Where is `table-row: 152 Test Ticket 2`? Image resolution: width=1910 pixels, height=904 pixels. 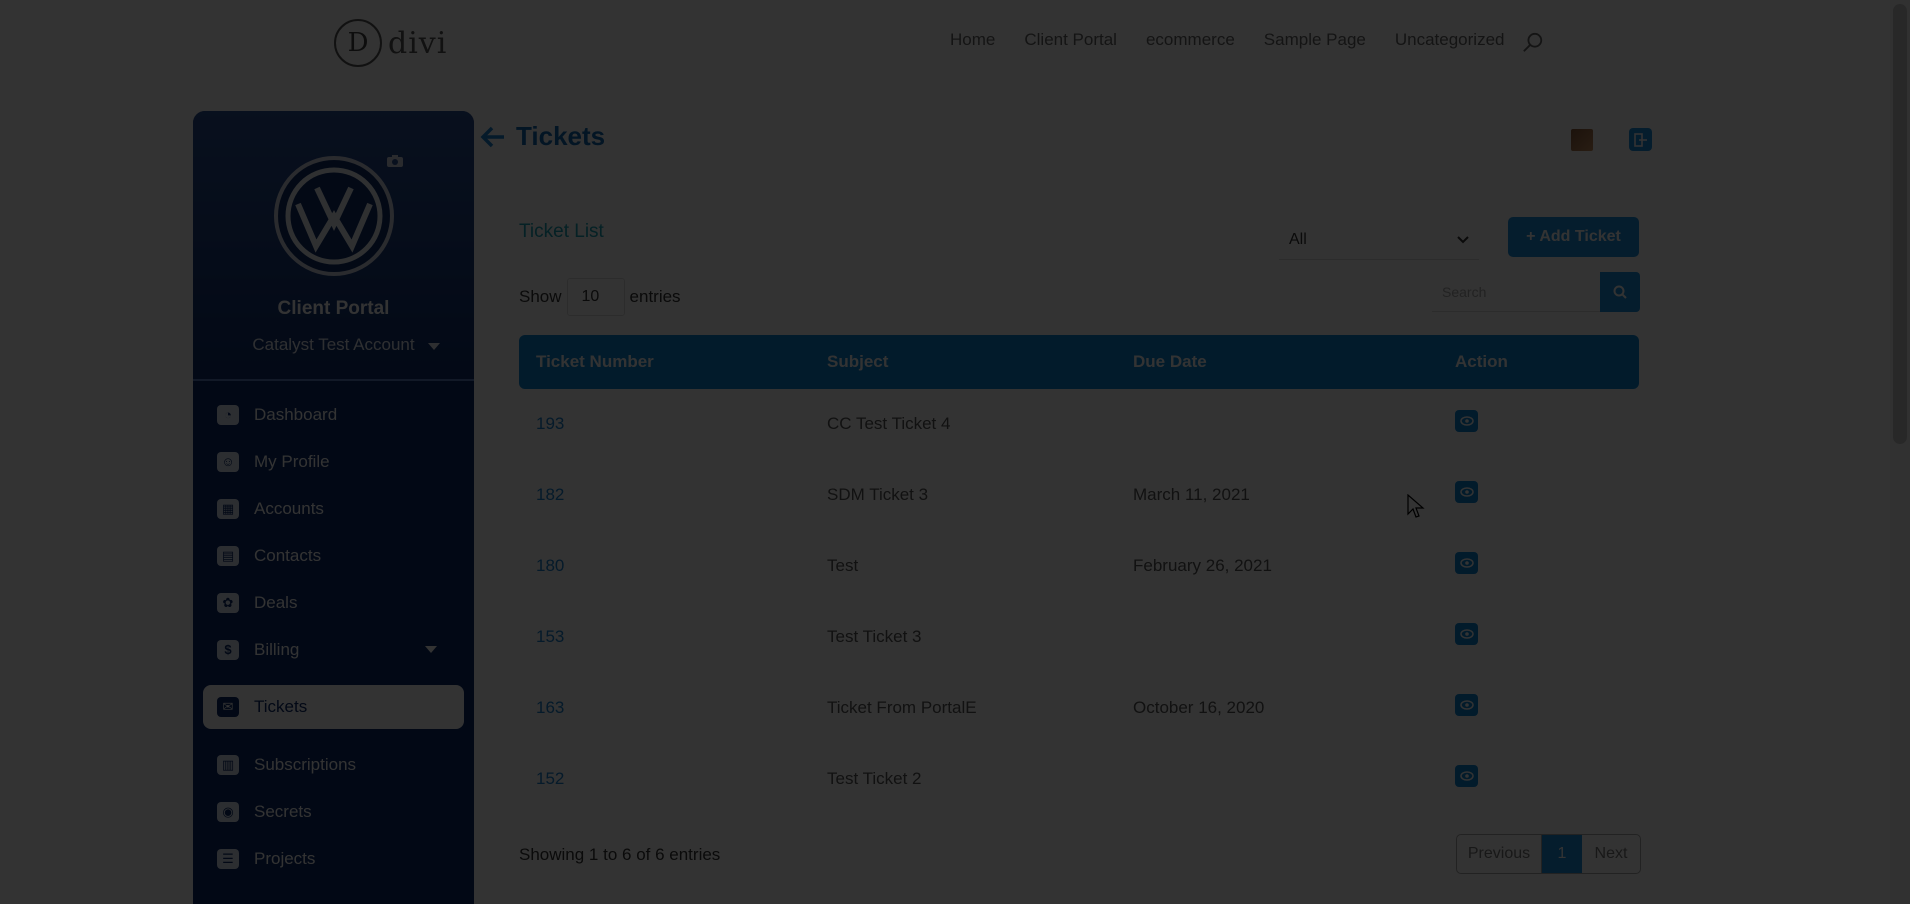 table-row: 152 Test Ticket 2 is located at coordinates (1079, 779).